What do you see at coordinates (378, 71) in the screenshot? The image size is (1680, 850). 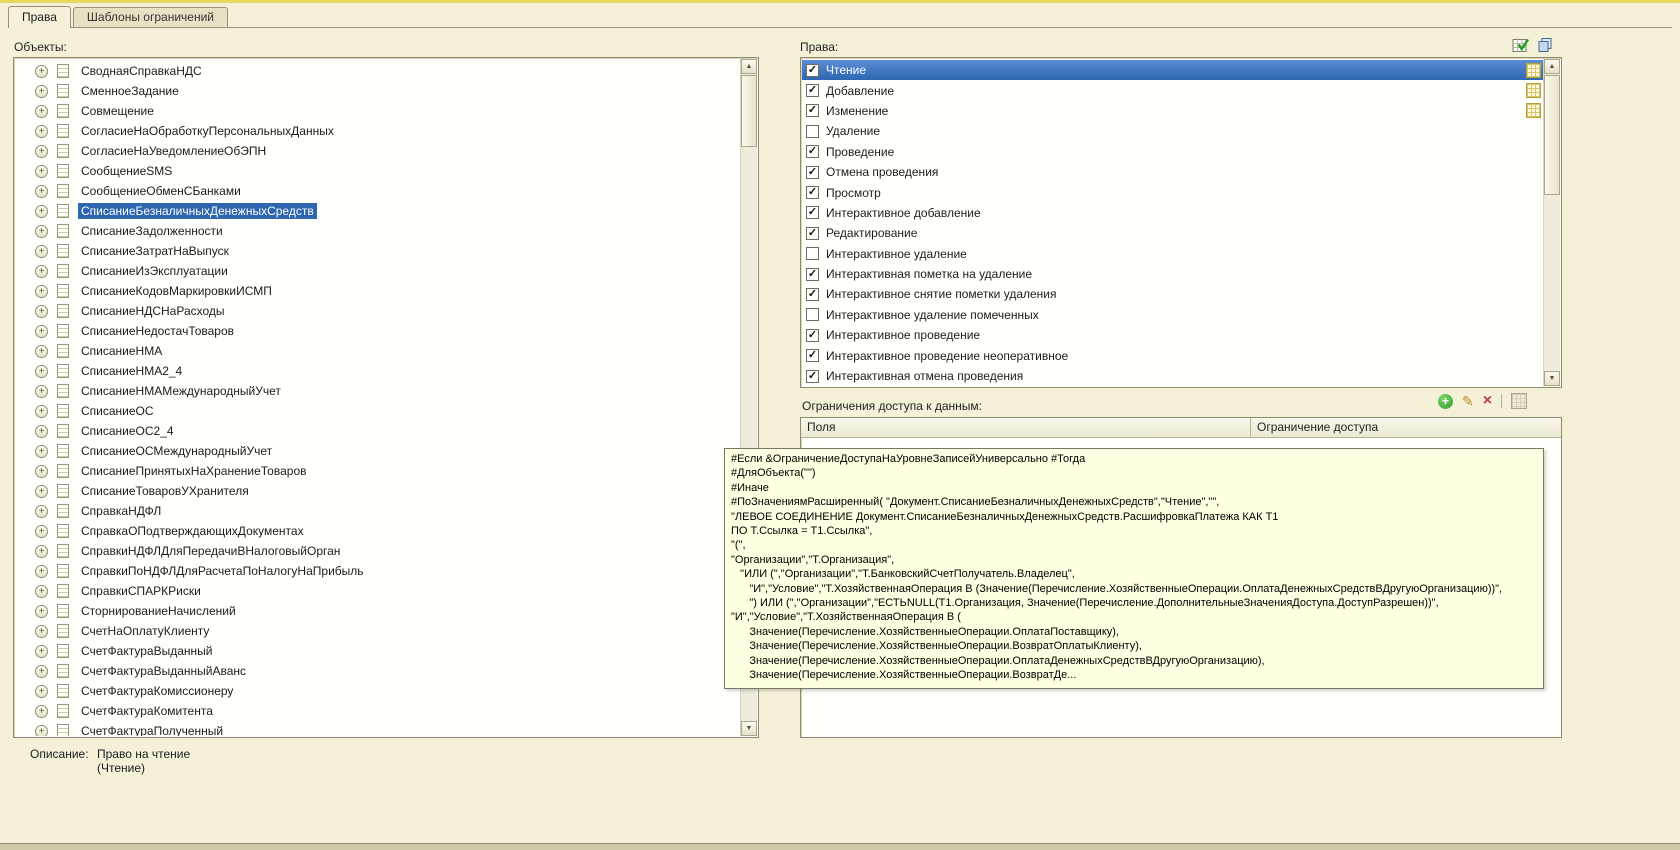 I see `tree-item: + СводнаяСправкаНДС` at bounding box center [378, 71].